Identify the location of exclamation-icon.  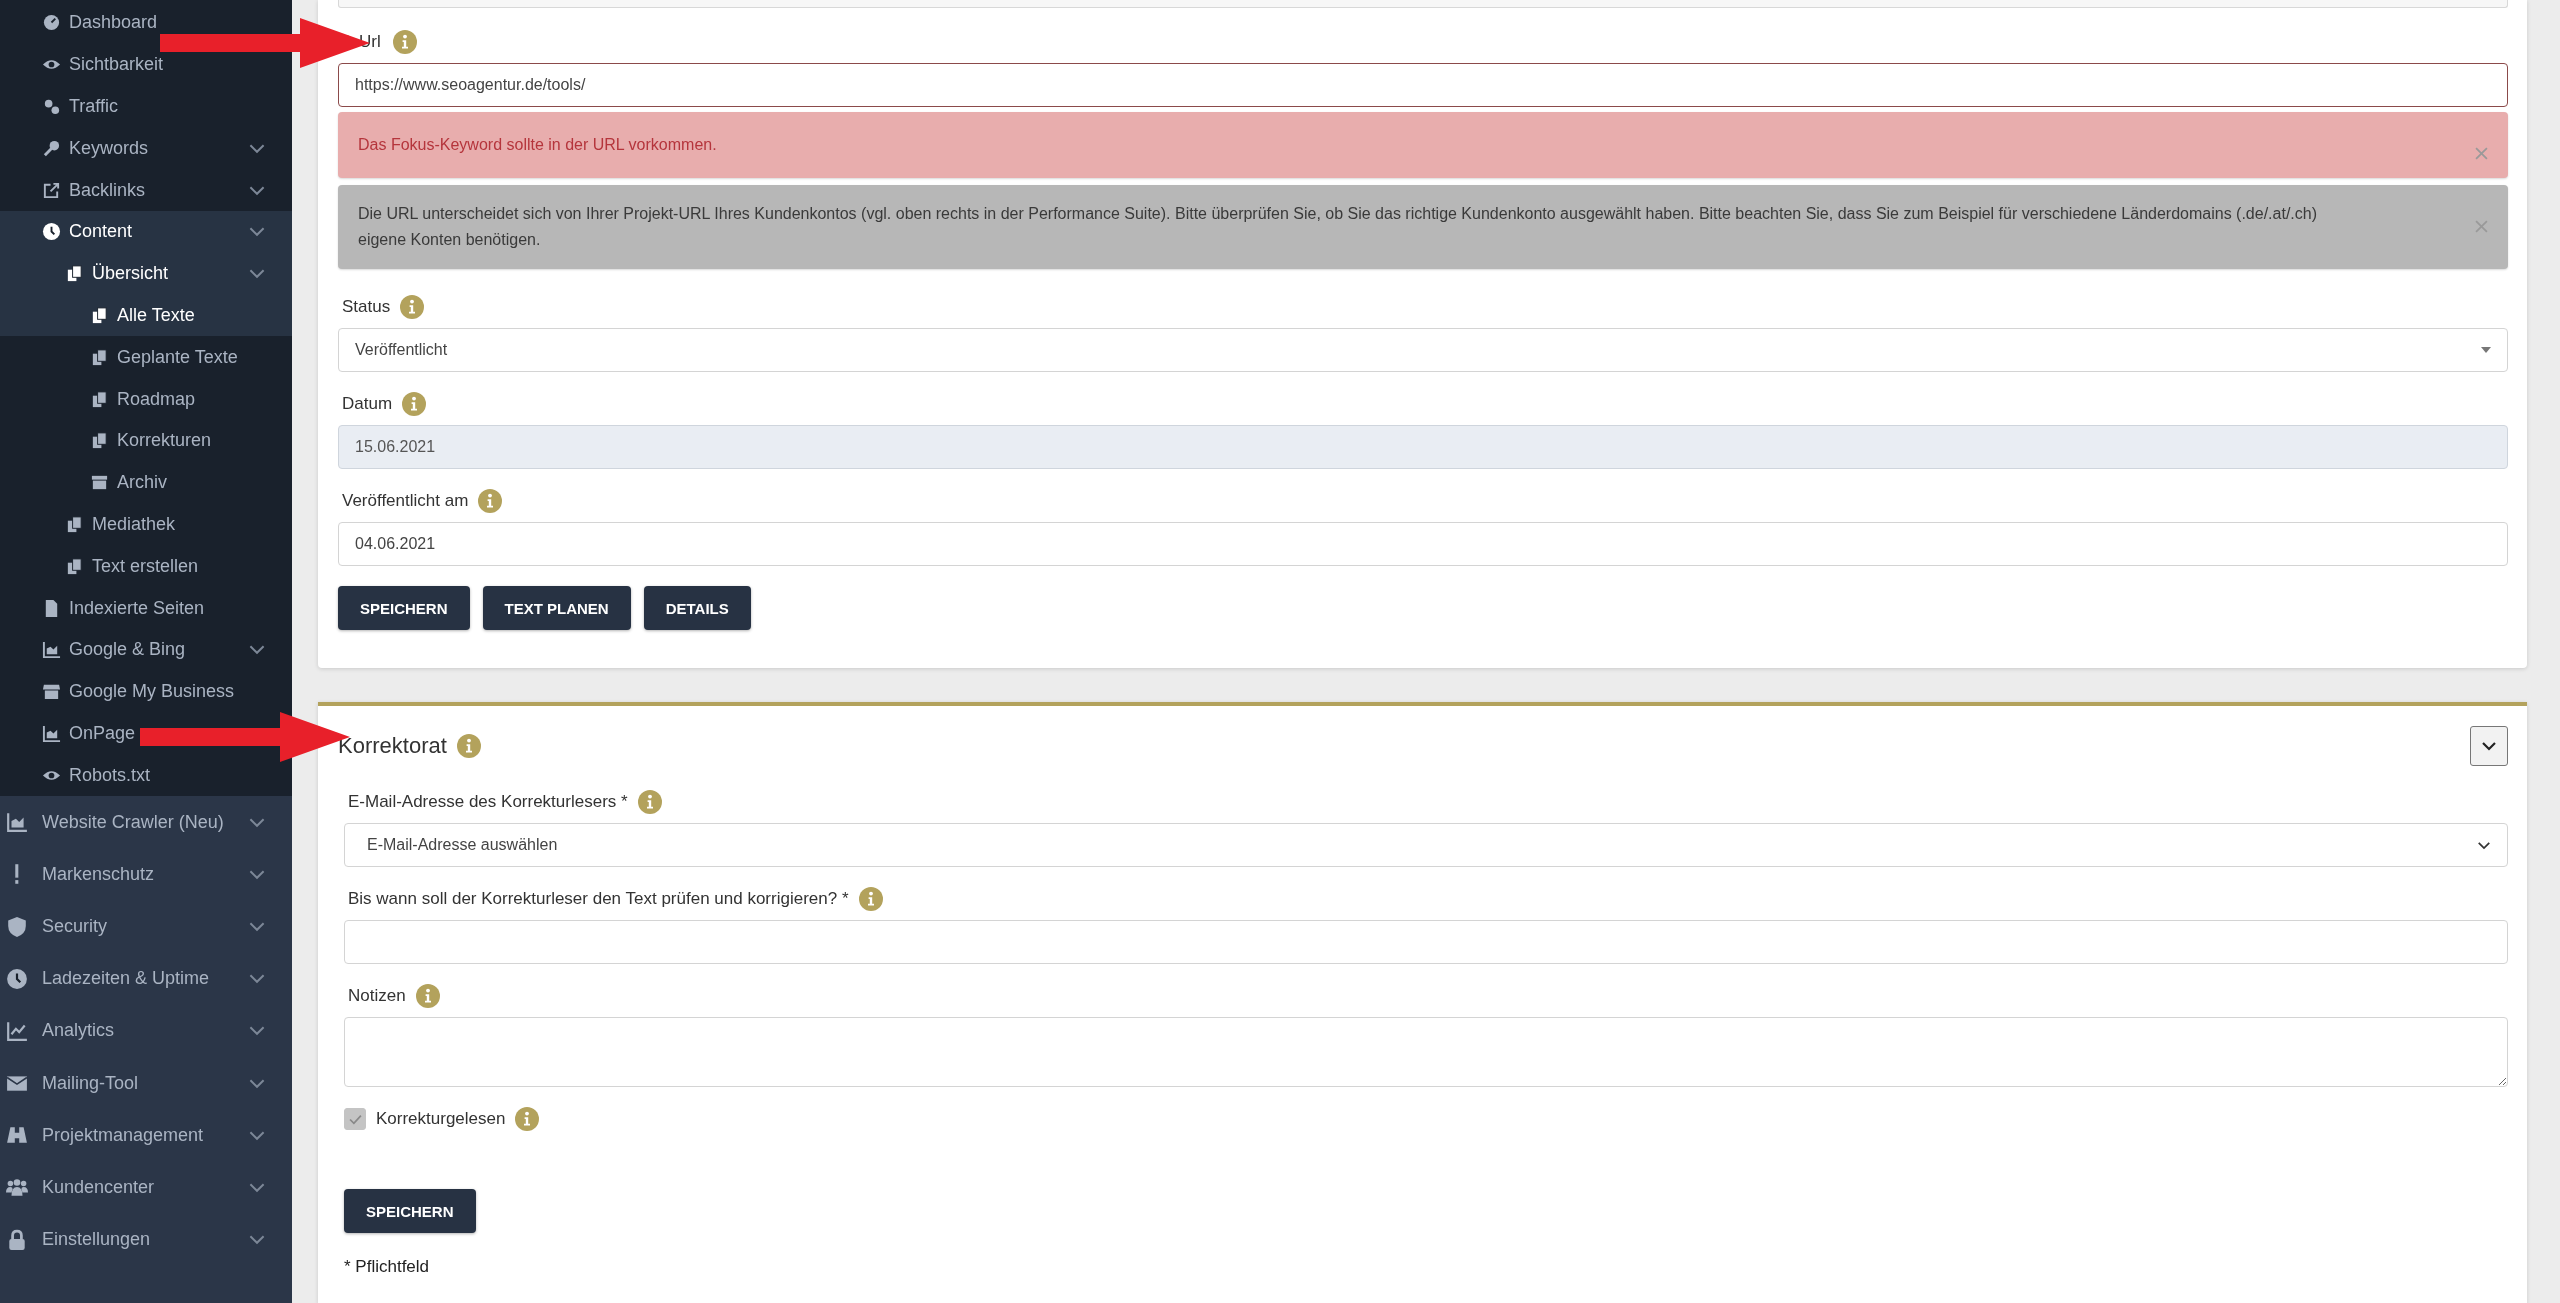
(16, 874).